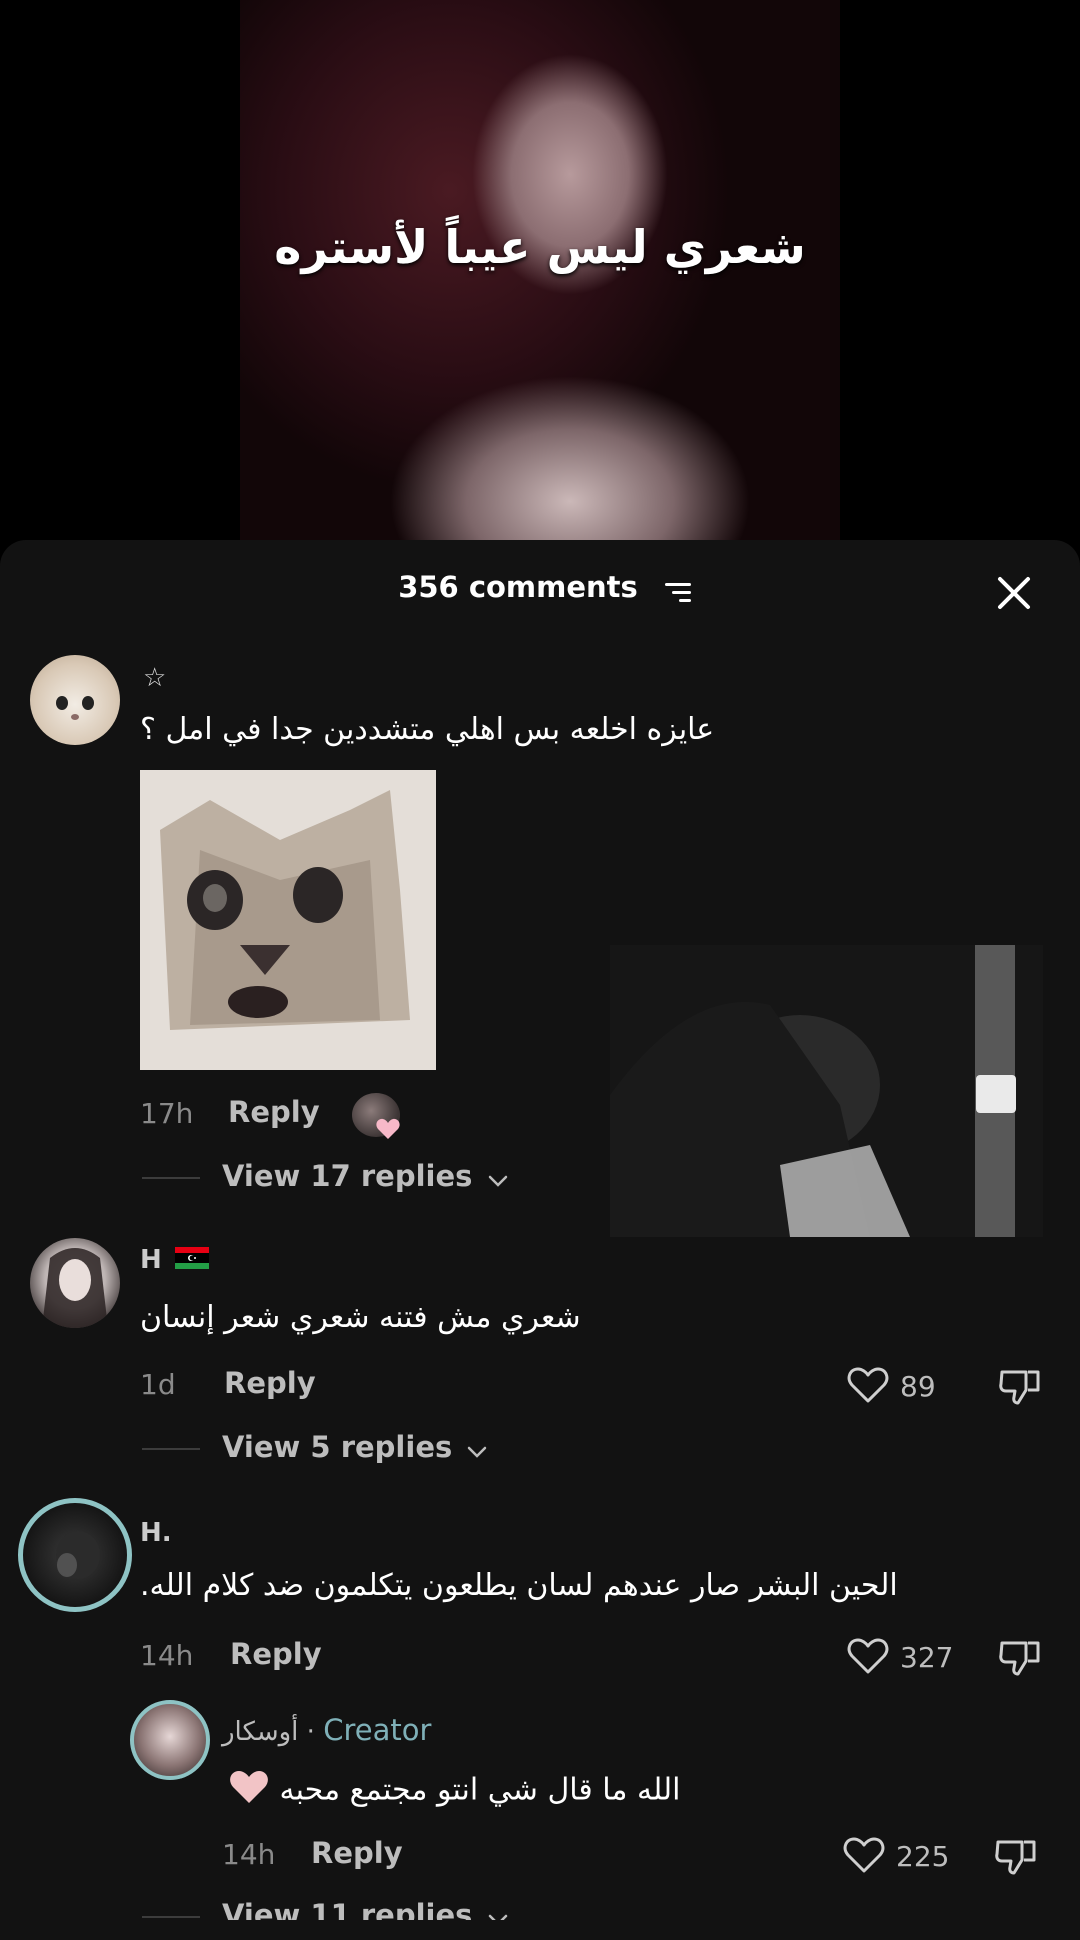 This screenshot has height=1940, width=1080. What do you see at coordinates (427, 729) in the screenshot?
I see `comment-text: عايزه اخلعه بس اهلي متشددين جدا في امل ؟` at bounding box center [427, 729].